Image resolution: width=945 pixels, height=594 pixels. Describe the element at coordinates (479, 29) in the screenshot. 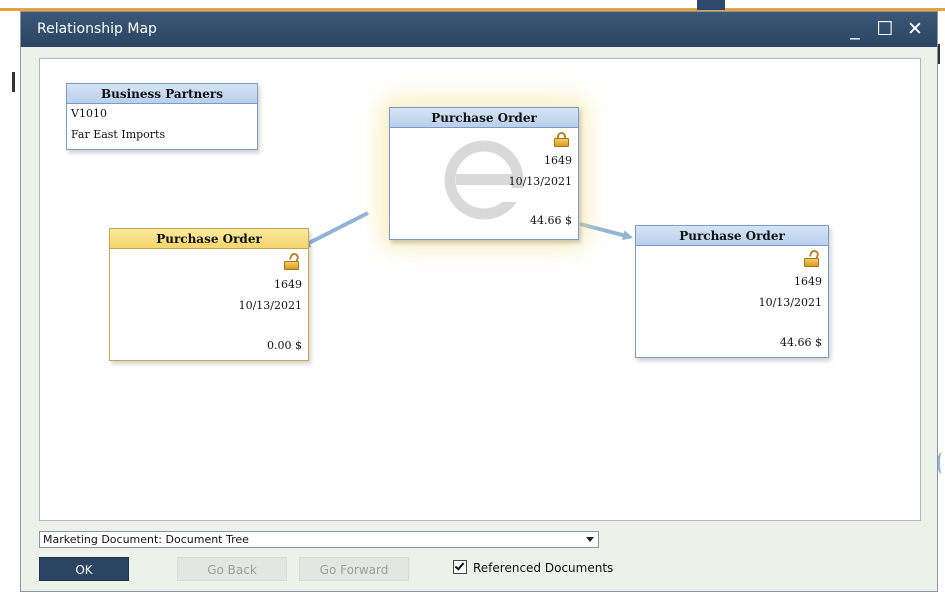

I see `title-bar: Relationship Map _ ☐ ✕` at that location.